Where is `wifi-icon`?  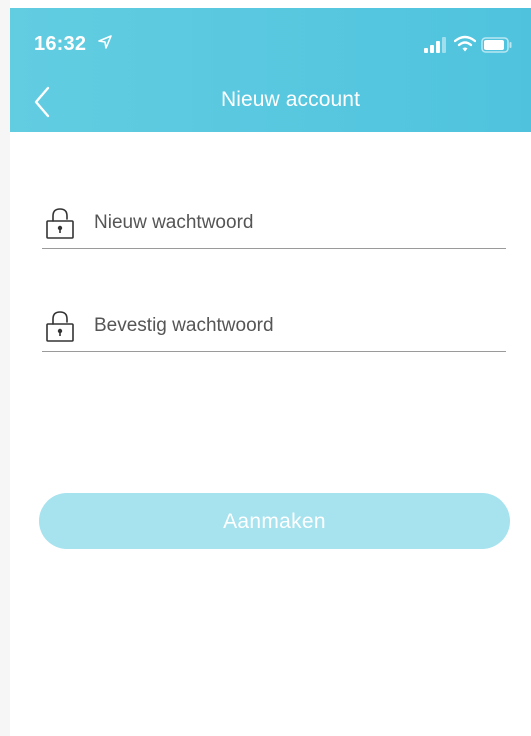
wifi-icon is located at coordinates (465, 43).